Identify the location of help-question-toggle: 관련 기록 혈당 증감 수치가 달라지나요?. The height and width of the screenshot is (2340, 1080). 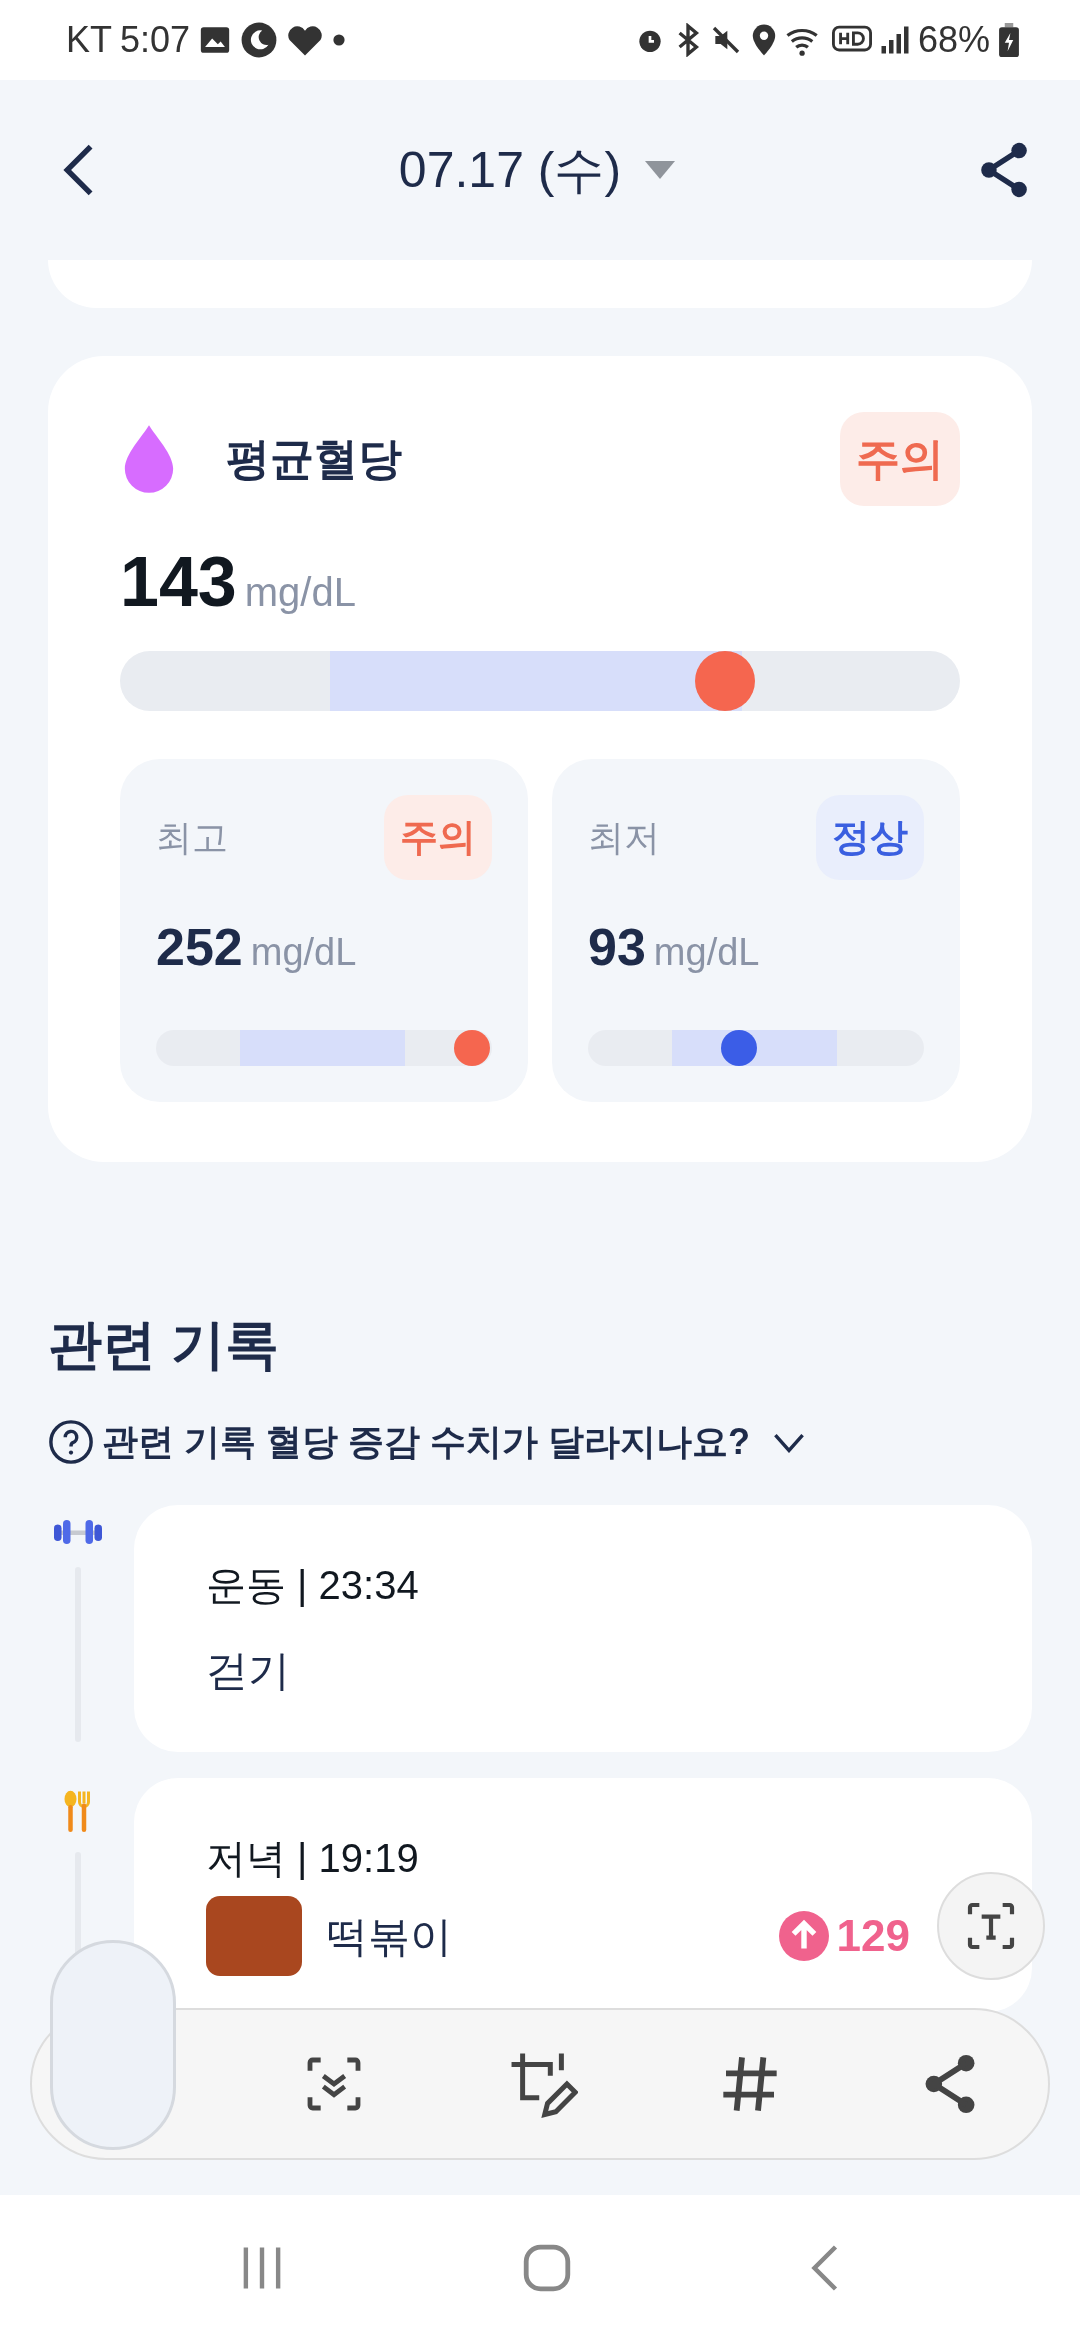
(427, 1442).